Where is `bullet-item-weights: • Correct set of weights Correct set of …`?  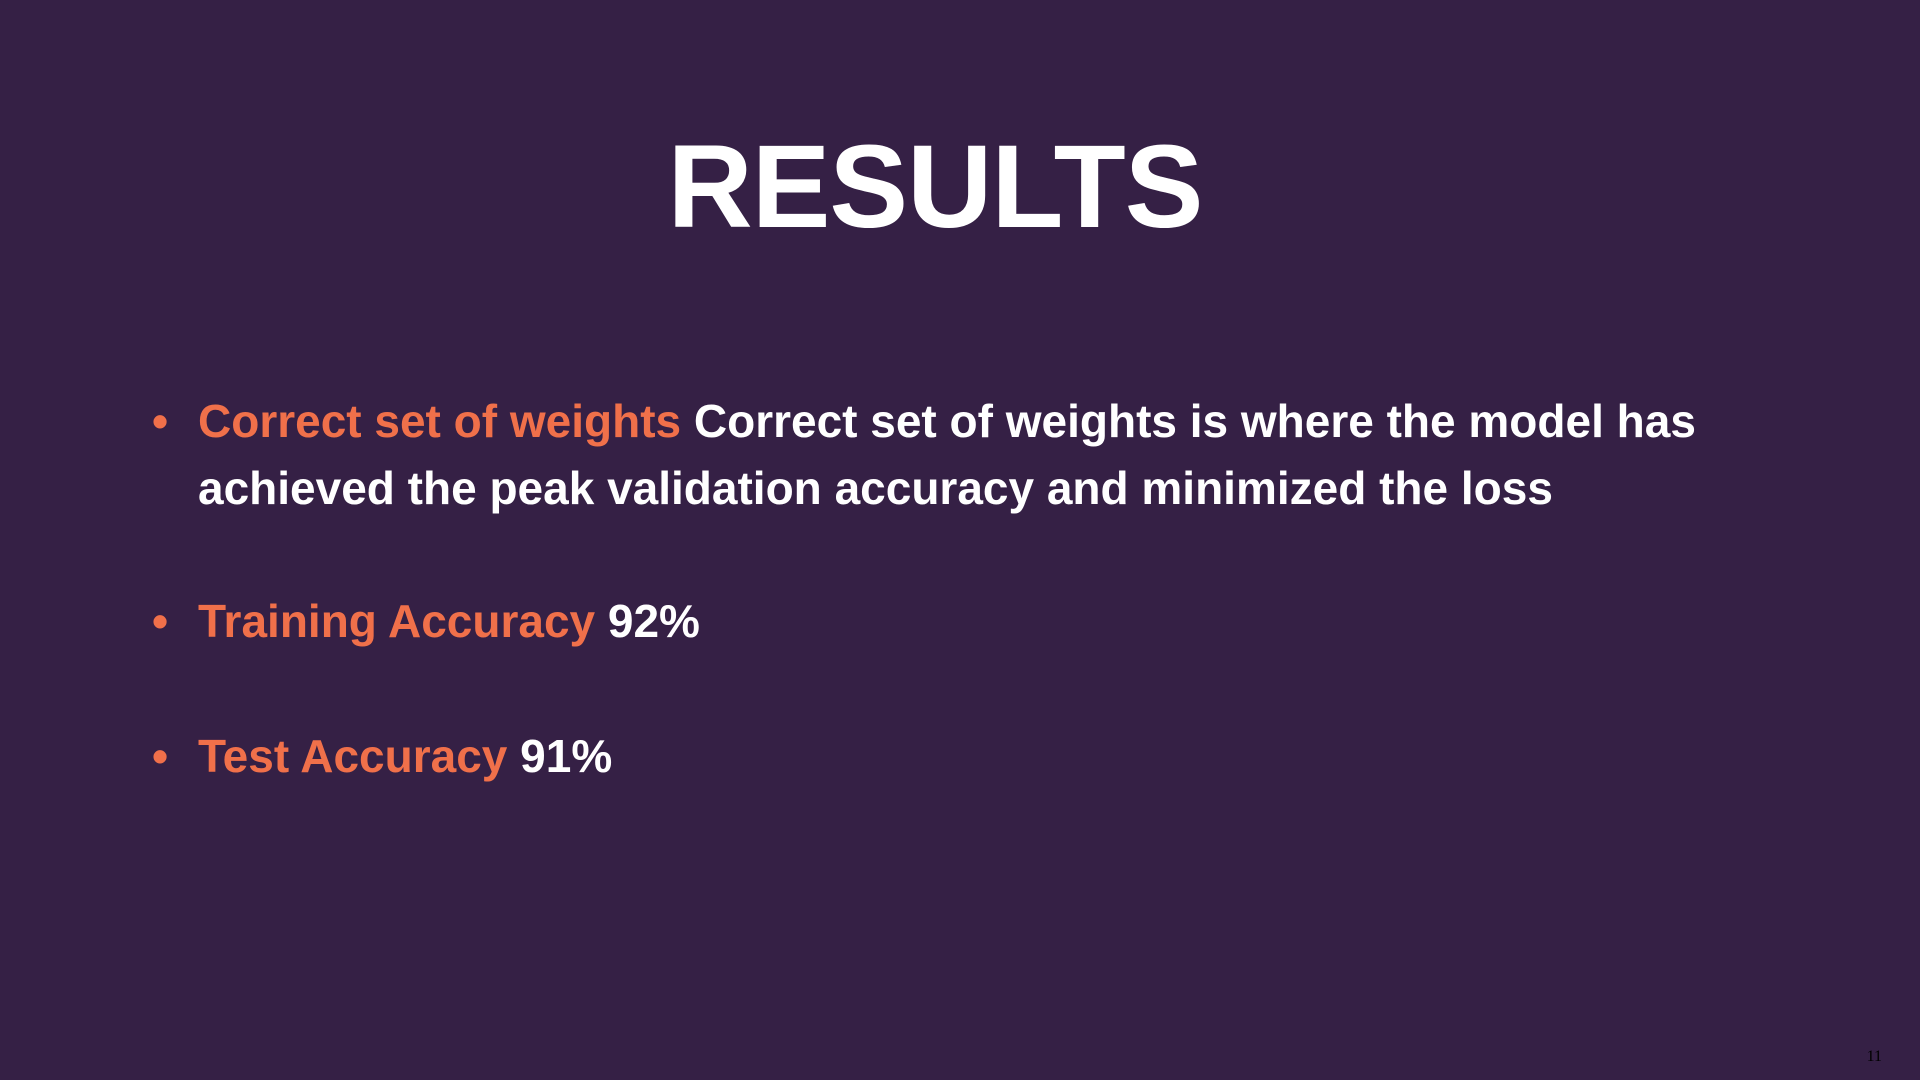 bullet-item-weights: • Correct set of weights Correct set of … is located at coordinates (990, 455).